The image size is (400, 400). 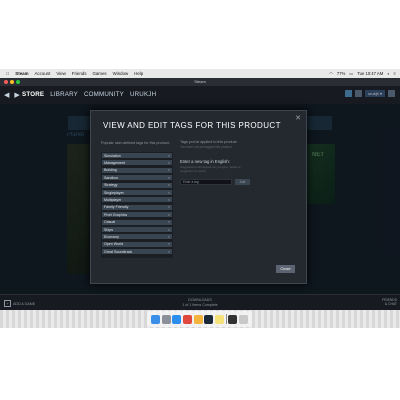 I want to click on nav-profile: URUKJH, so click(x=143, y=94).